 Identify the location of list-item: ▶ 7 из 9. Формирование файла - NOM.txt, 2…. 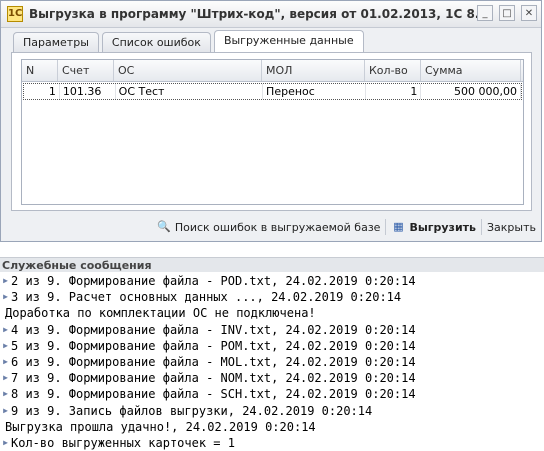
(272, 378).